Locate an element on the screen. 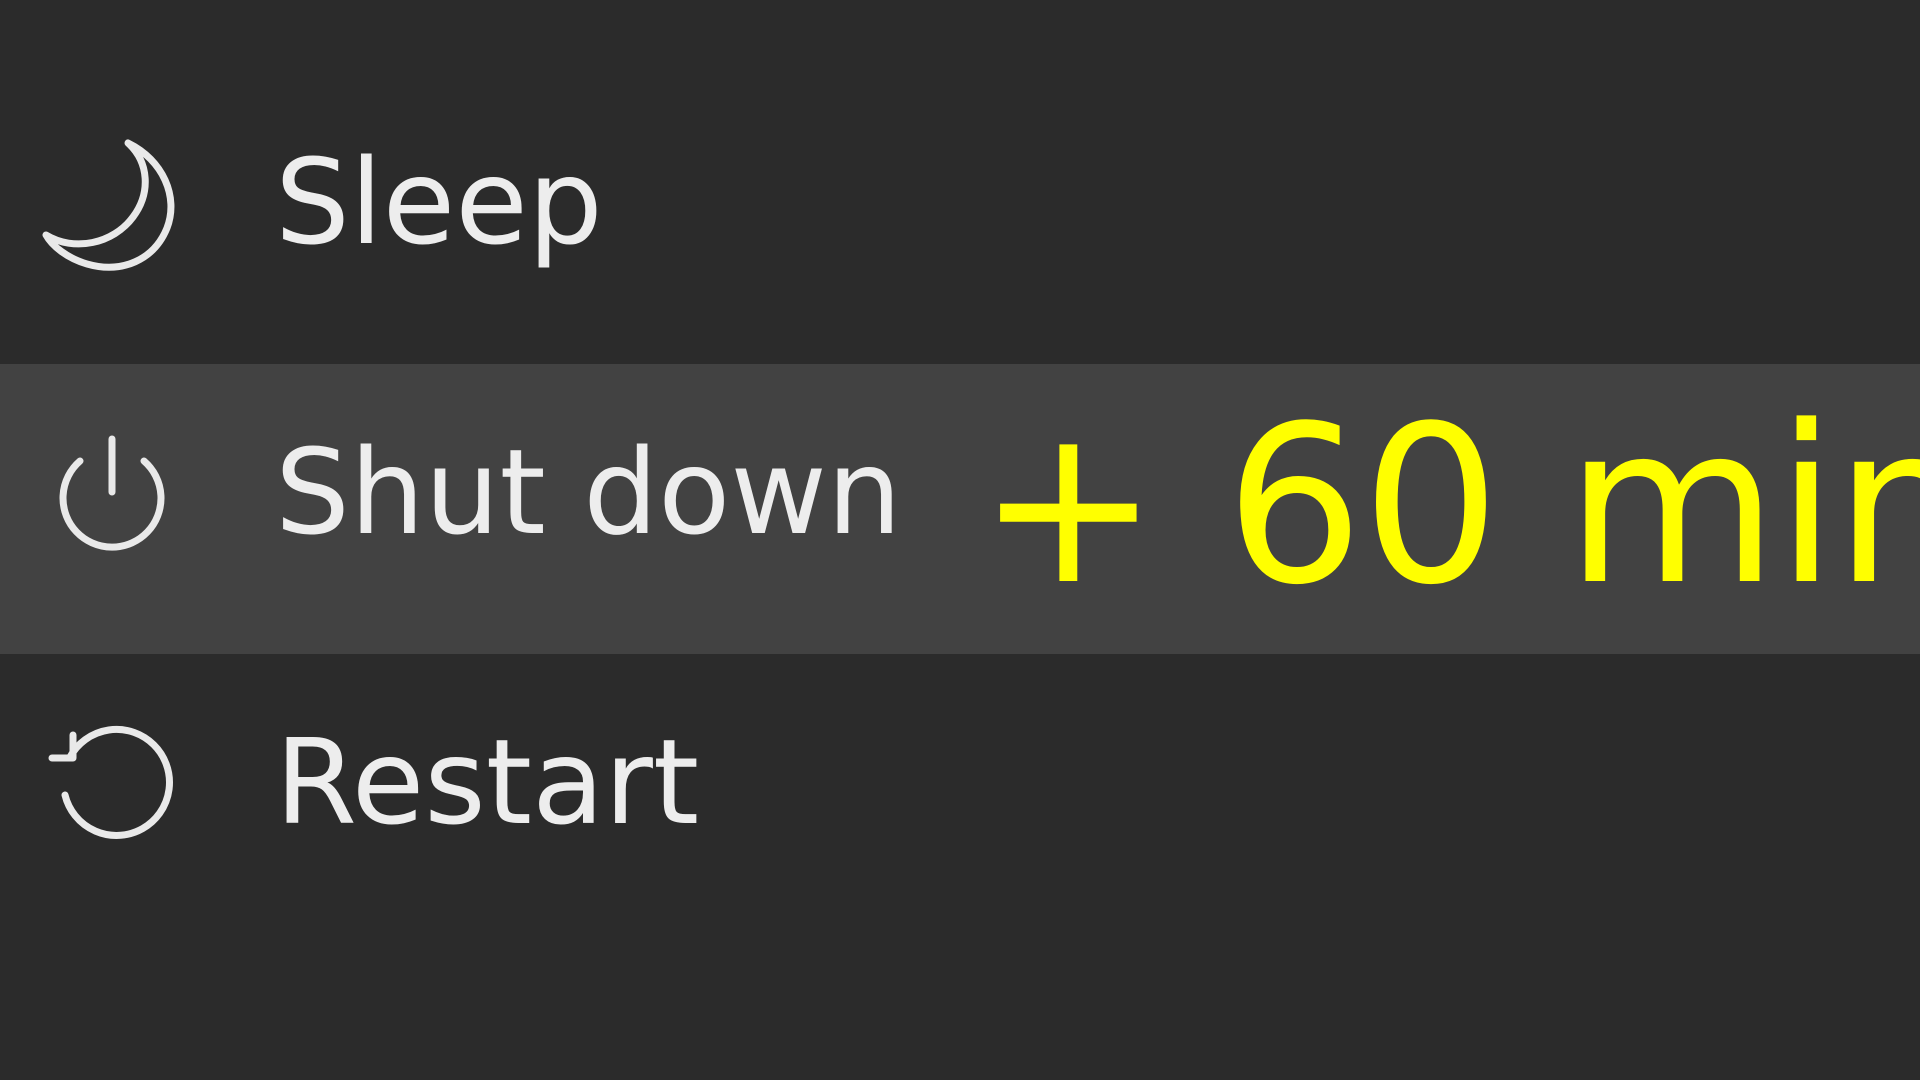 This screenshot has height=1080, width=1920. sleep-label: Sleep is located at coordinates (439, 202).